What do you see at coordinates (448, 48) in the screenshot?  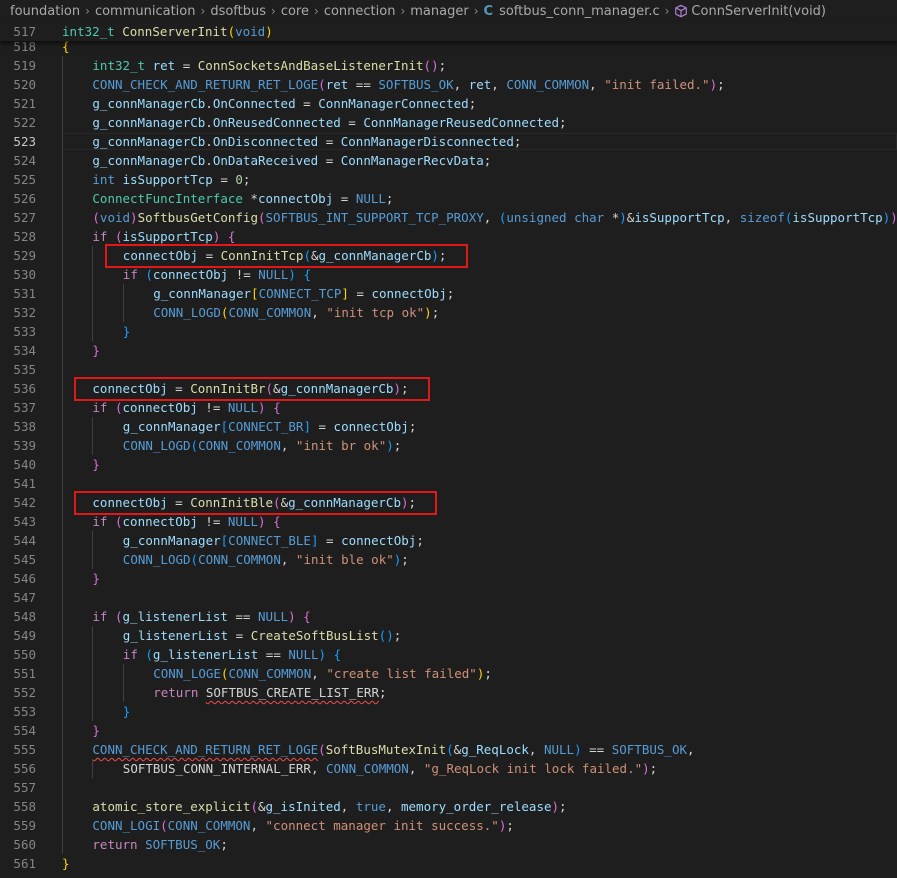 I see `code-line: 518 {` at bounding box center [448, 48].